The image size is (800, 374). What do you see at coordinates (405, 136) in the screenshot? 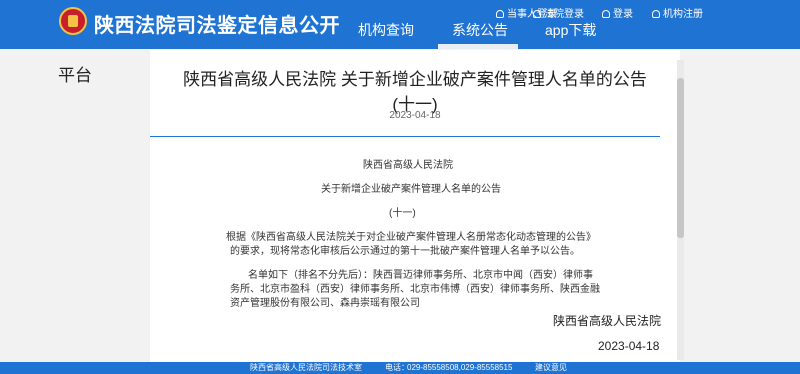
I see `title-divider` at bounding box center [405, 136].